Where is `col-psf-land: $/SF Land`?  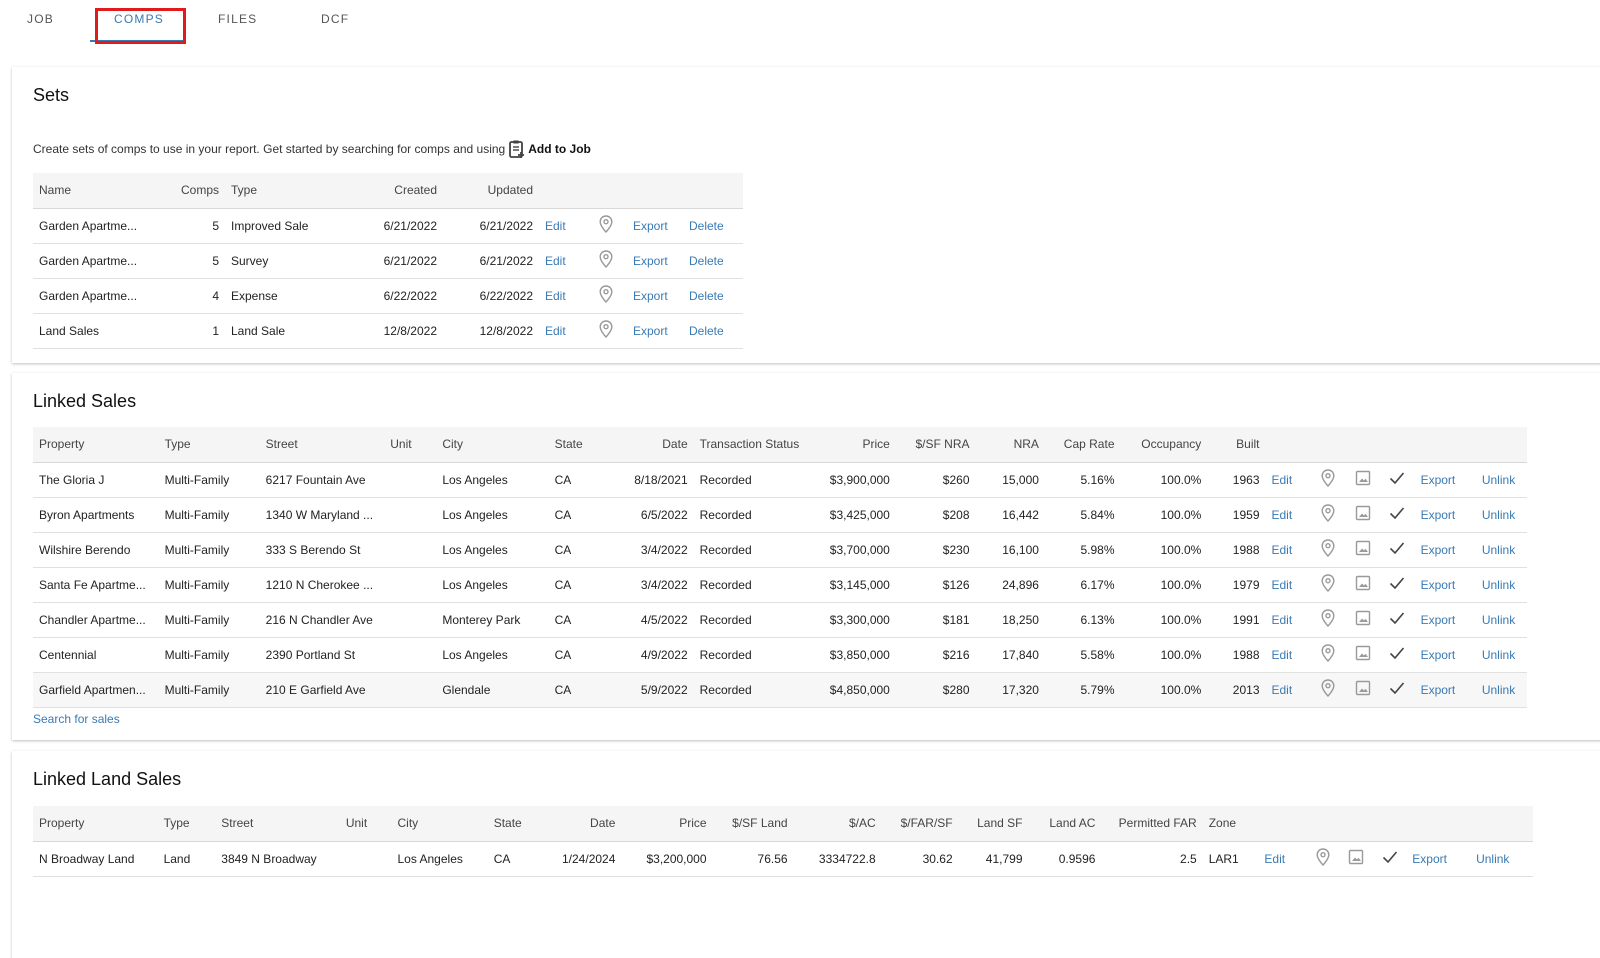 col-psf-land: $/SF Land is located at coordinates (753, 824).